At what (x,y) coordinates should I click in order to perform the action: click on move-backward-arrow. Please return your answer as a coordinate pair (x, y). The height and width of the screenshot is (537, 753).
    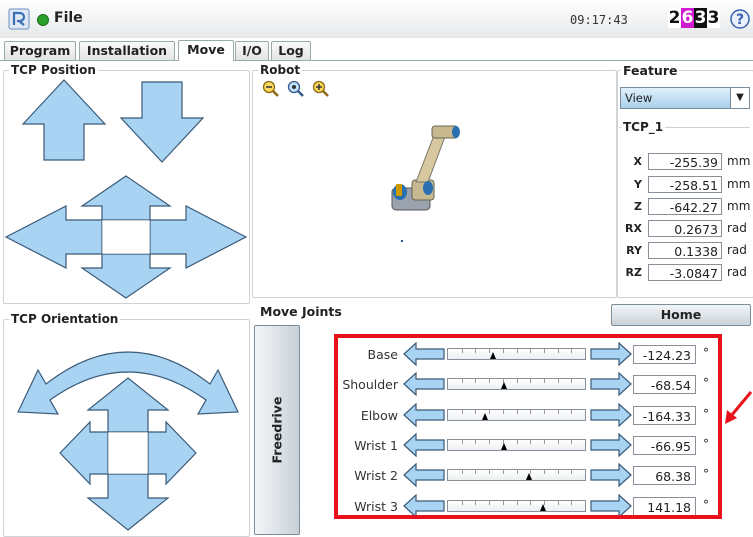
    Looking at the image, I should click on (126, 276).